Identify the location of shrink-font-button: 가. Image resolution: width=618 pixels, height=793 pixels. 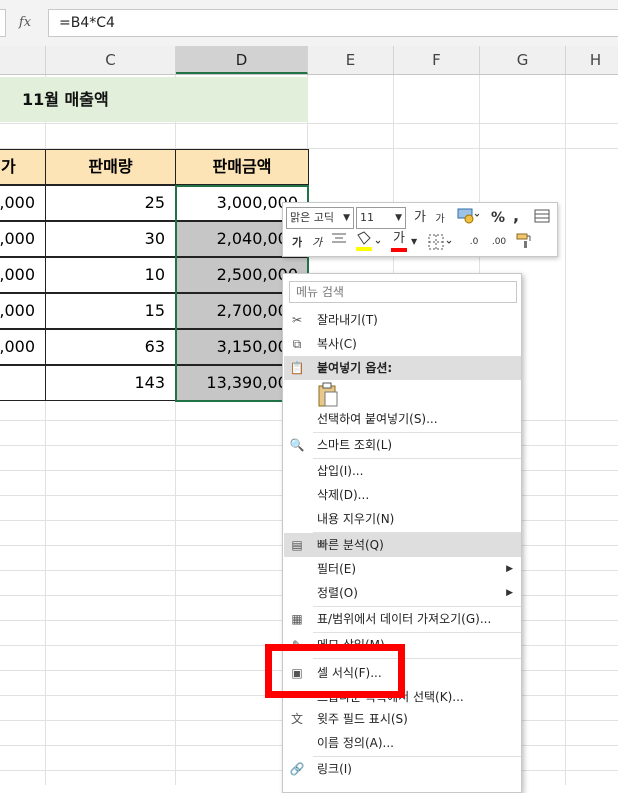
(440, 220).